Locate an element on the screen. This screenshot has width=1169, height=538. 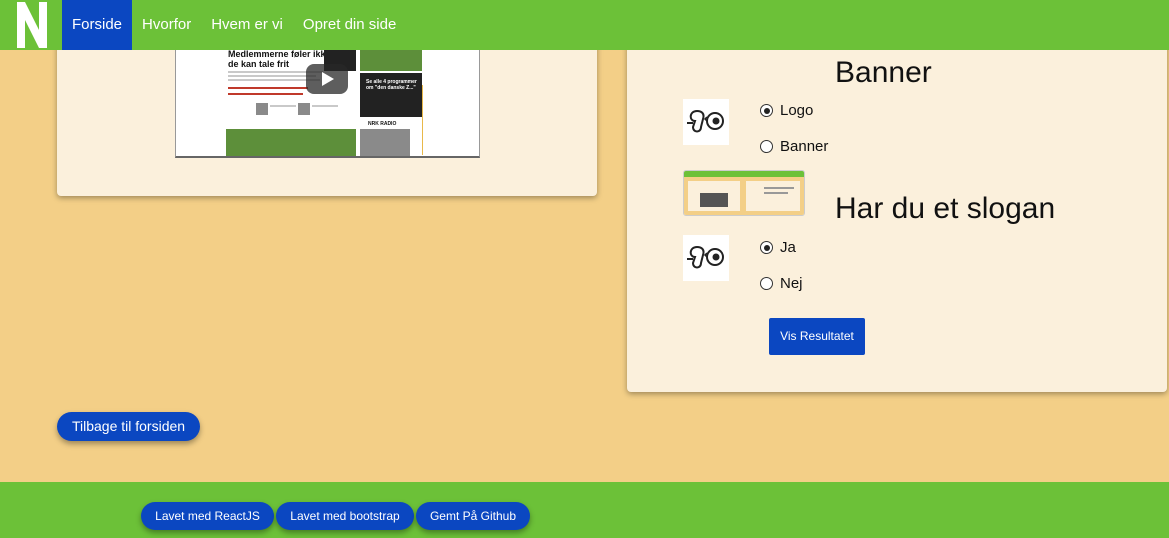
radio-label: Nej is located at coordinates (791, 283).